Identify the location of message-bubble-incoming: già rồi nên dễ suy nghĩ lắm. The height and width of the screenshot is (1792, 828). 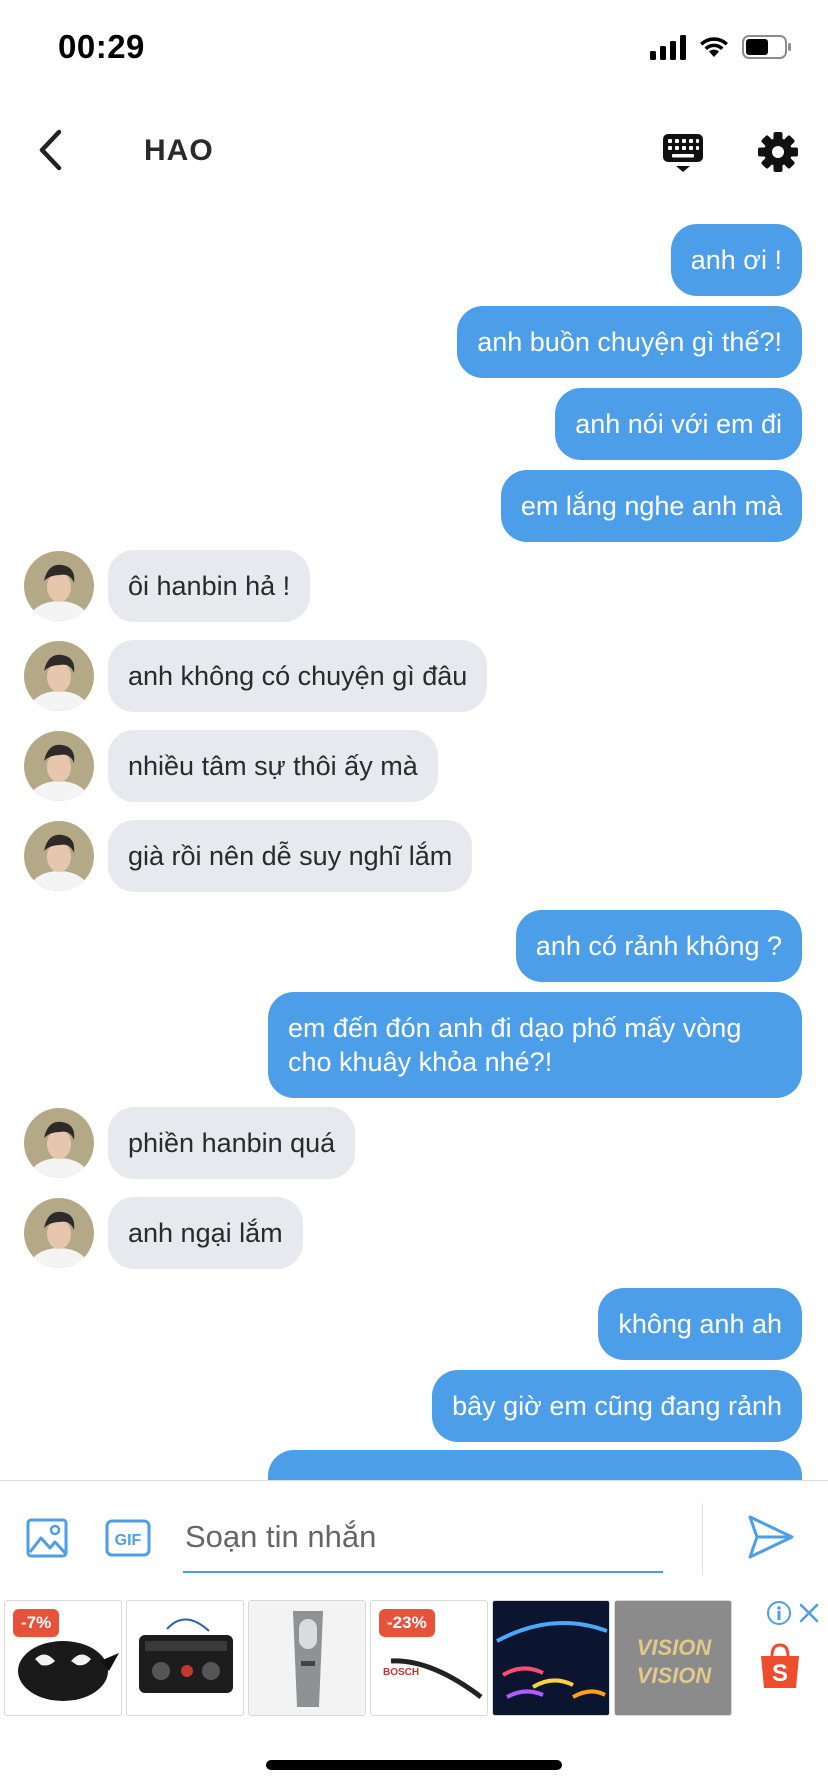
(290, 856).